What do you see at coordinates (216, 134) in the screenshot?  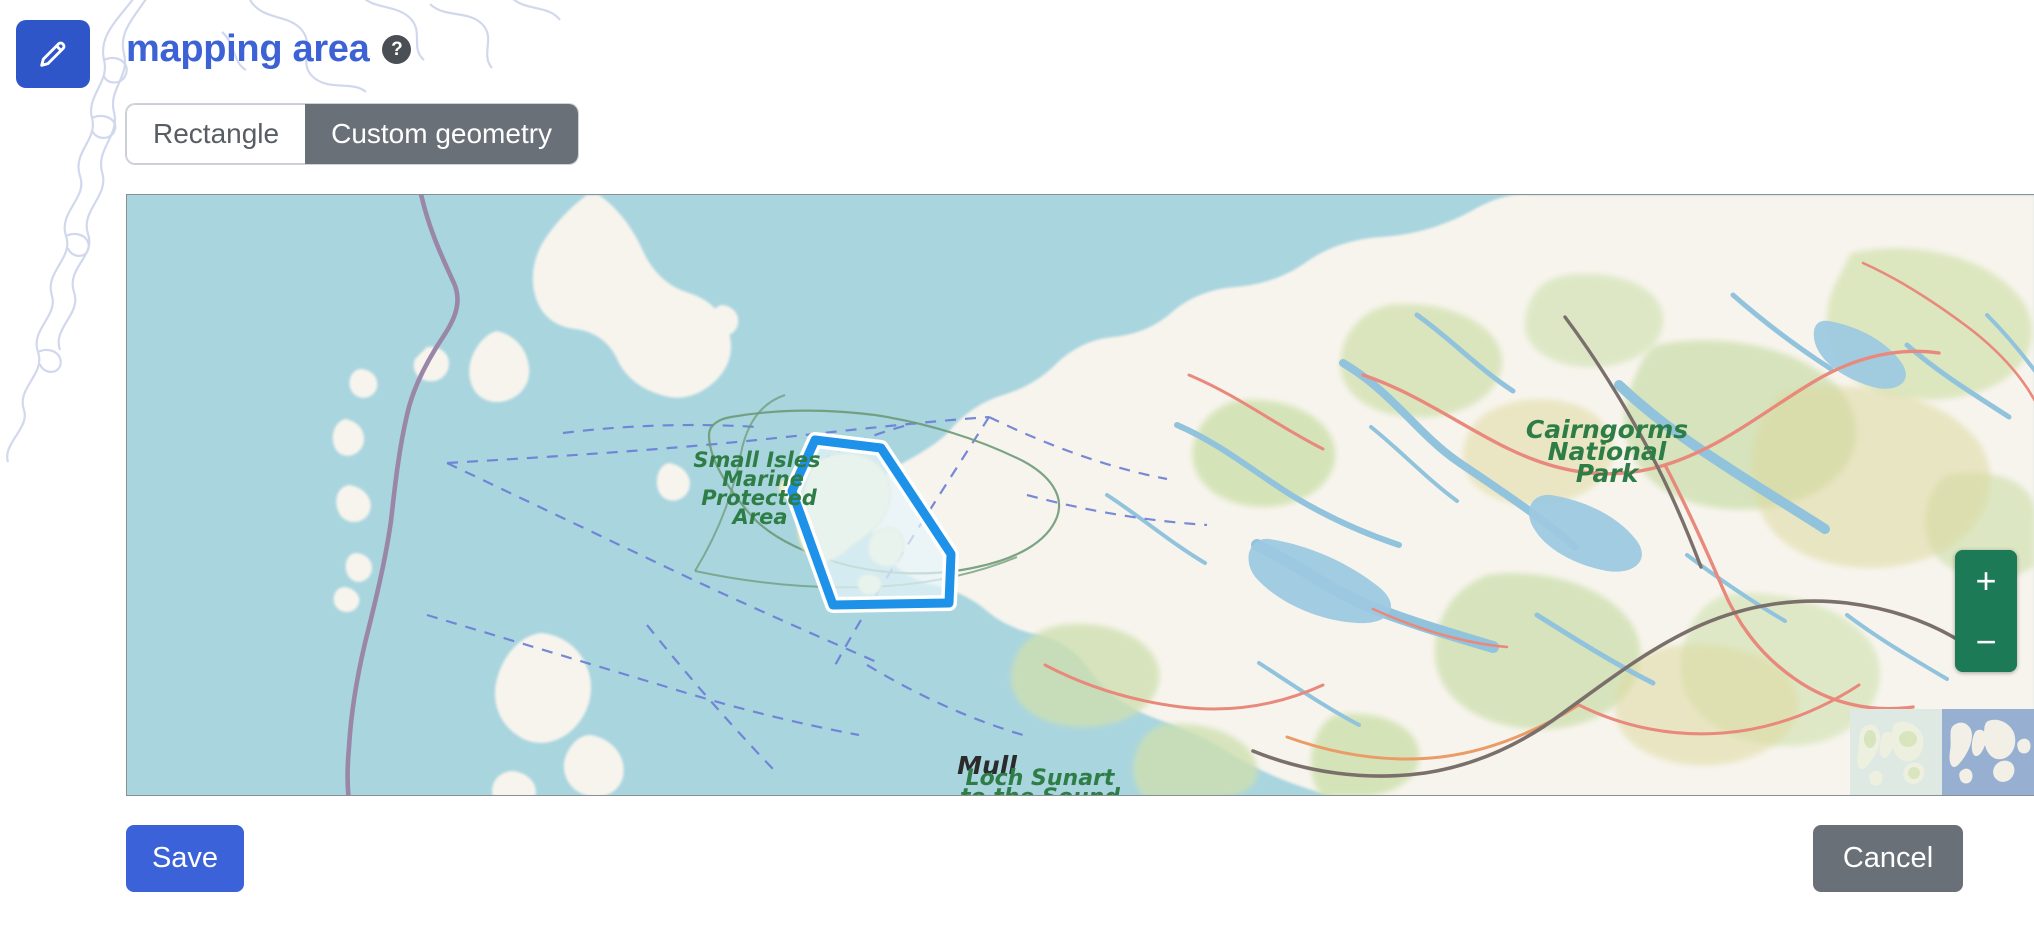 I see `tab-rectangle: Rectangle` at bounding box center [216, 134].